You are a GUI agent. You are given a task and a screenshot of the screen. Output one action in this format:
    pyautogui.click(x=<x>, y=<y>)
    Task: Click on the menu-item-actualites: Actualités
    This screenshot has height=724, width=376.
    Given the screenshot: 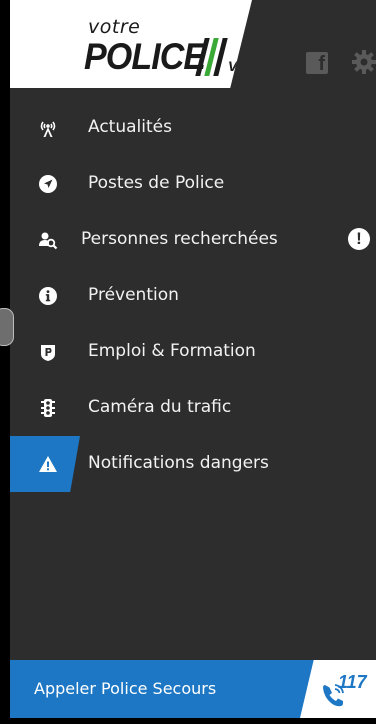 What is the action you would take?
    pyautogui.click(x=193, y=128)
    